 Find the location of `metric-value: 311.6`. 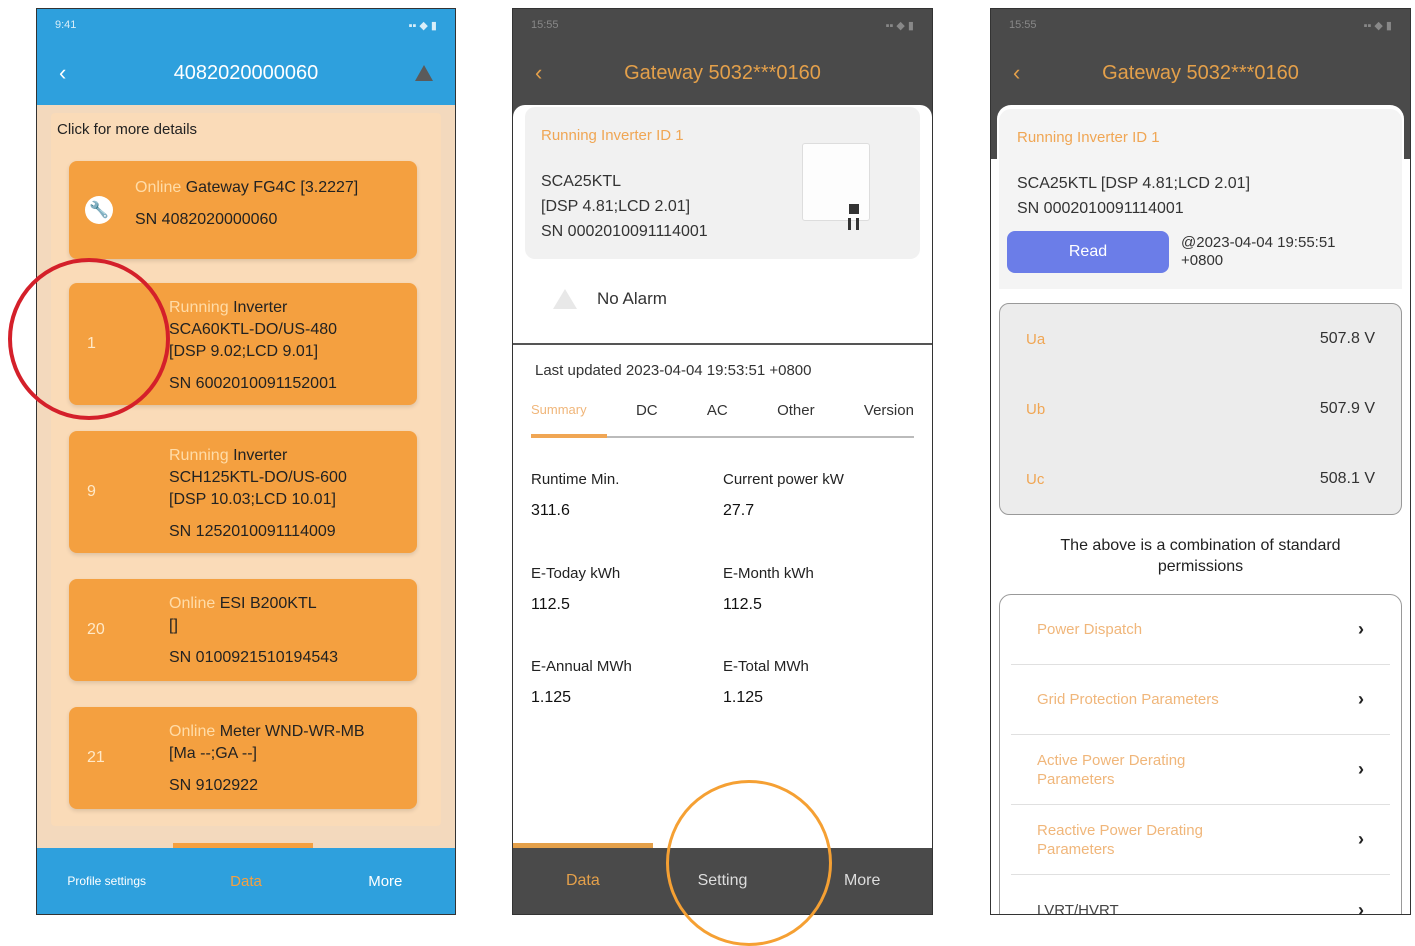

metric-value: 311.6 is located at coordinates (550, 510).